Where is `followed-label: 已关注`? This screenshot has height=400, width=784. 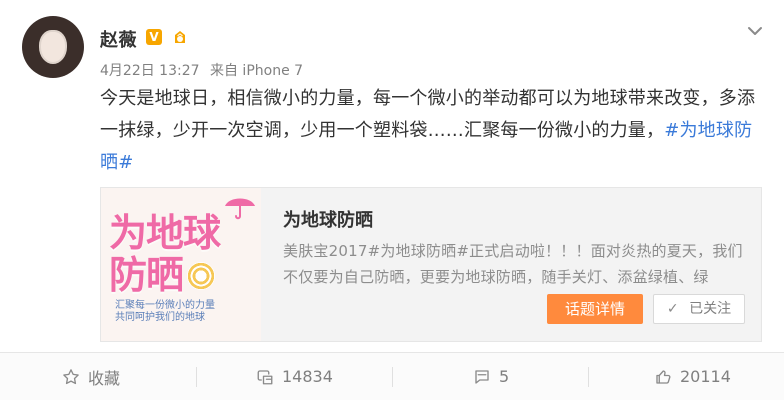 followed-label: 已关注 is located at coordinates (710, 309).